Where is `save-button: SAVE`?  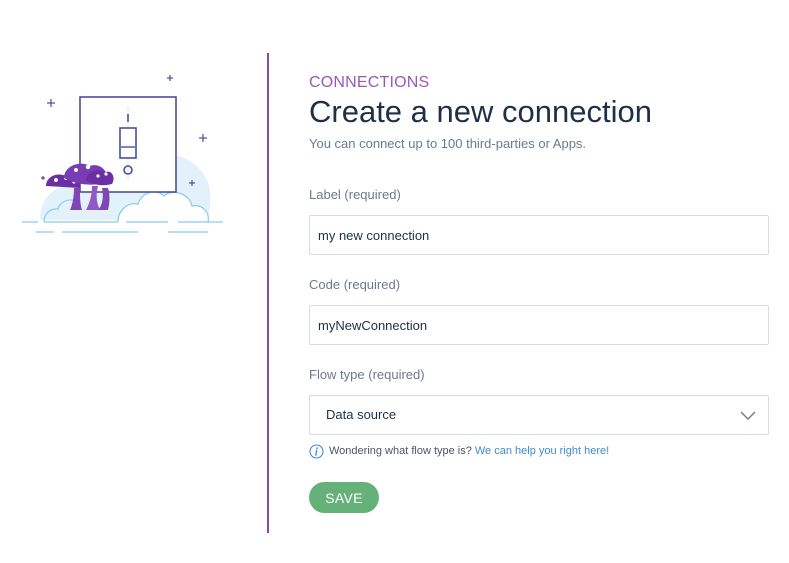 save-button: SAVE is located at coordinates (344, 497).